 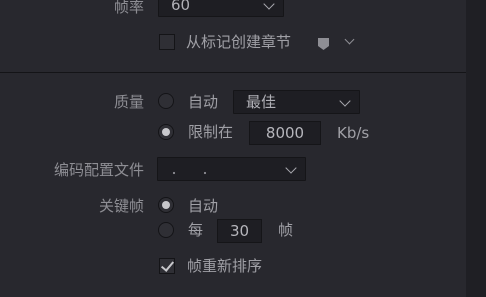 I want to click on quality-label: 质量, so click(x=128, y=102).